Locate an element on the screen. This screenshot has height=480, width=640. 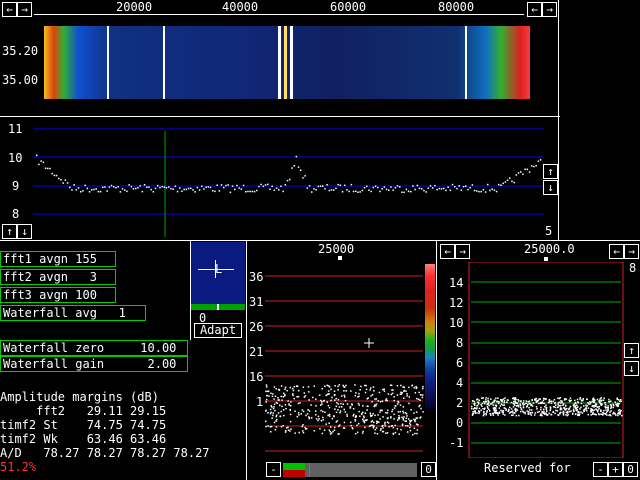
waterfall-gain-box: Waterfall gain 2.00 is located at coordinates (94, 364).